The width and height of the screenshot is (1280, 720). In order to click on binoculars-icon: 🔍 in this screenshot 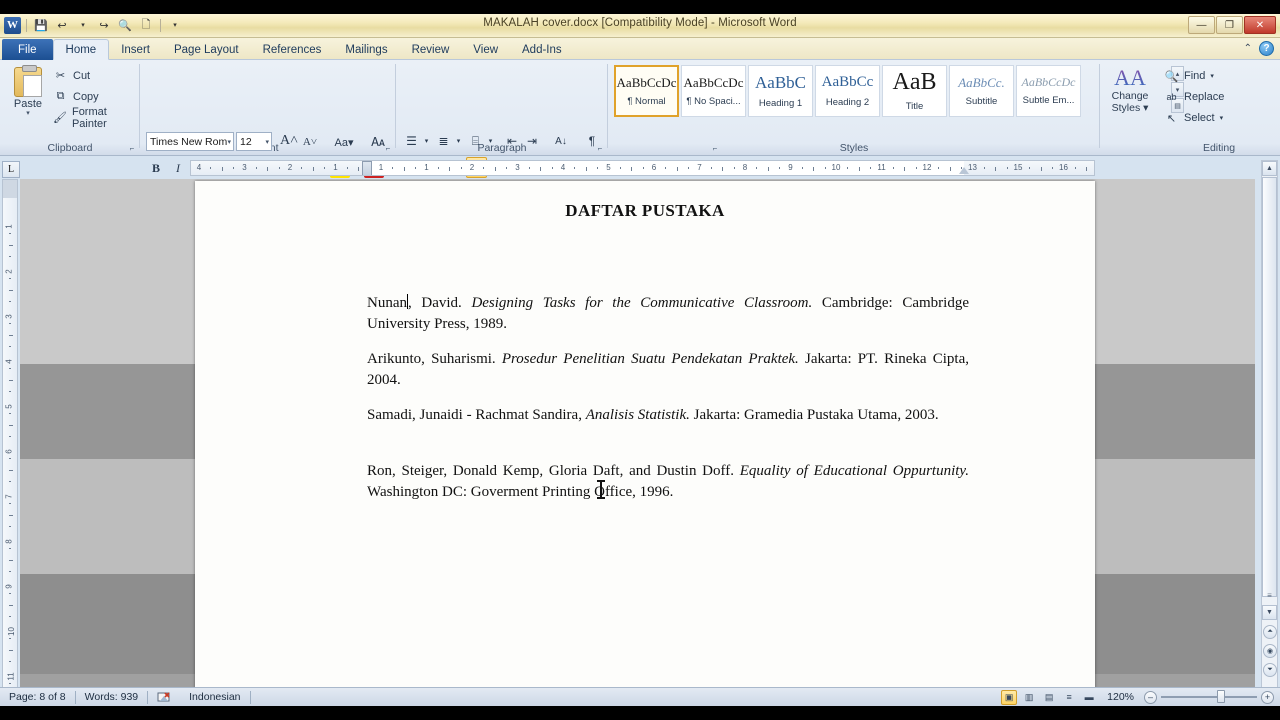, I will do `click(1171, 76)`.